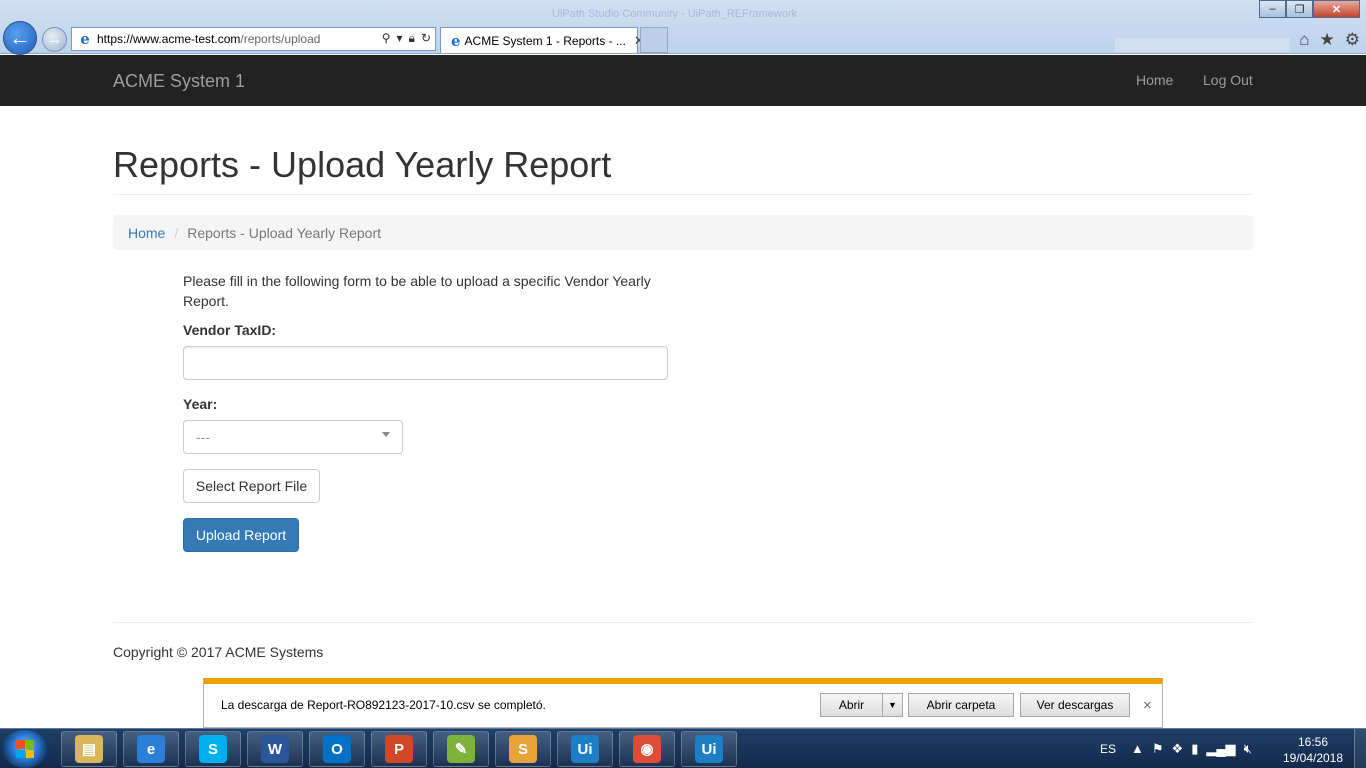 This screenshot has height=768, width=1366. Describe the element at coordinates (1220, 749) in the screenshot. I see `network-signal-icon: ▂▄▆` at that location.